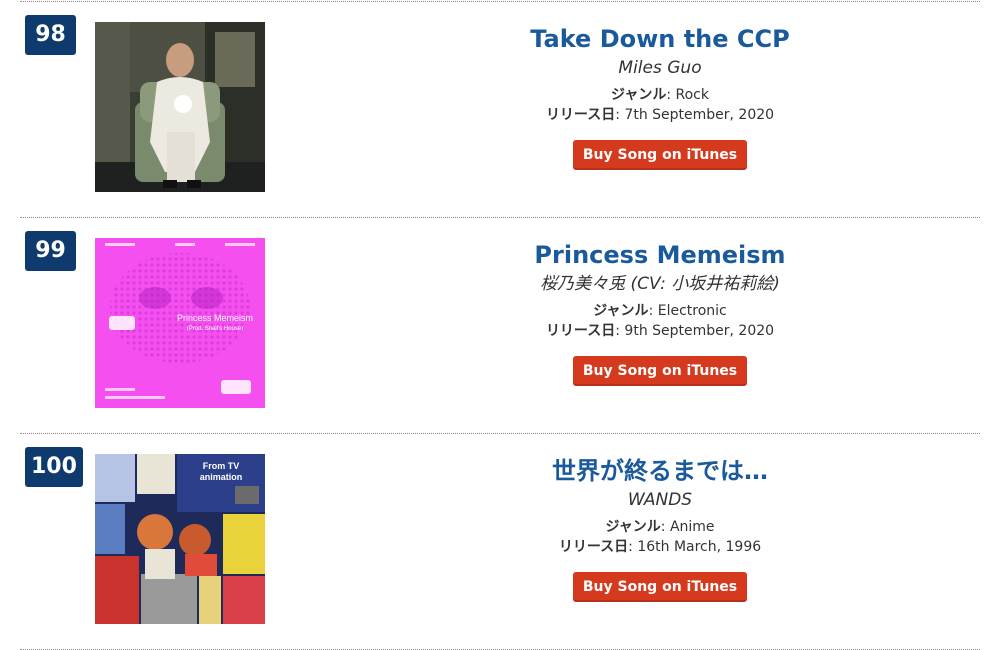 The height and width of the screenshot is (650, 1004). Describe the element at coordinates (50, 35) in the screenshot. I see `rank-badge: 98` at that location.